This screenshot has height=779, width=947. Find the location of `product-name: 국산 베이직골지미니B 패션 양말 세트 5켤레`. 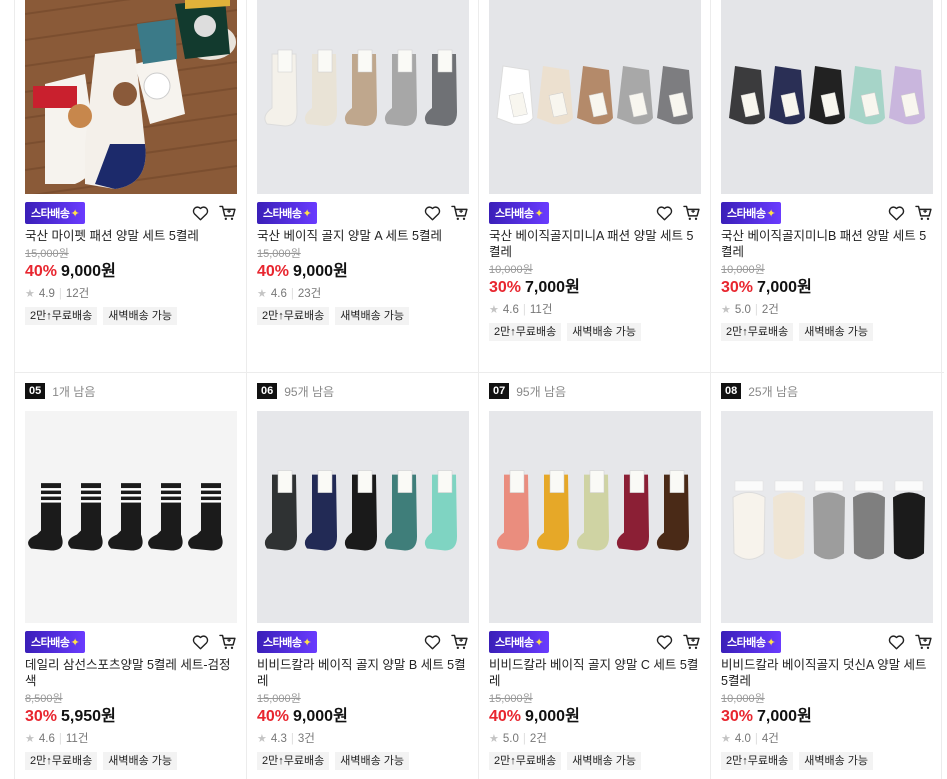

product-name: 국산 베이직골지미니B 패션 양말 세트 5켤레 is located at coordinates (827, 244).